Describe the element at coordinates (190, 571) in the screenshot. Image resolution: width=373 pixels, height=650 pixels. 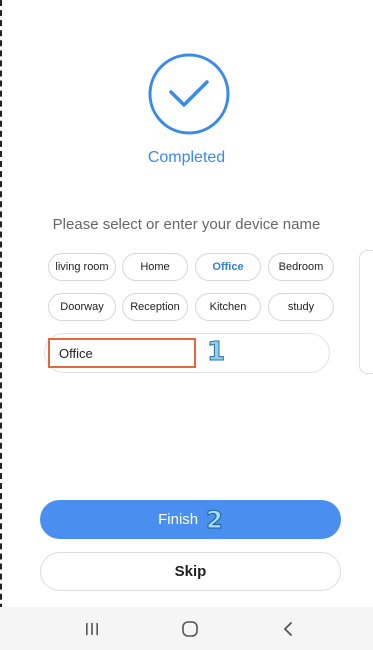
I see `skip-button: Skip` at that location.